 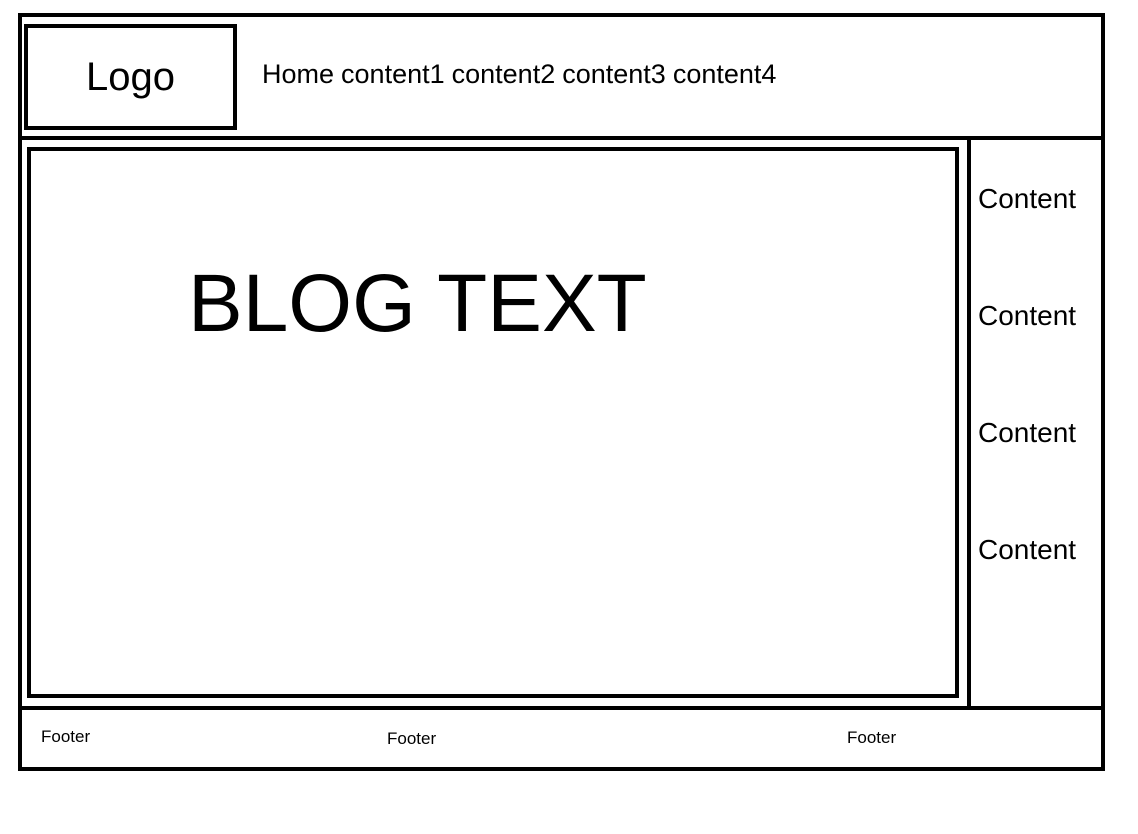 I want to click on nav-item-content2: content2, so click(x=504, y=74).